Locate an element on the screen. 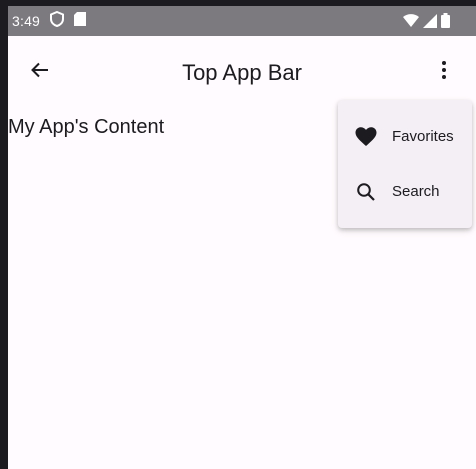 This screenshot has height=469, width=476. menu-item-label: Favorites is located at coordinates (423, 136).